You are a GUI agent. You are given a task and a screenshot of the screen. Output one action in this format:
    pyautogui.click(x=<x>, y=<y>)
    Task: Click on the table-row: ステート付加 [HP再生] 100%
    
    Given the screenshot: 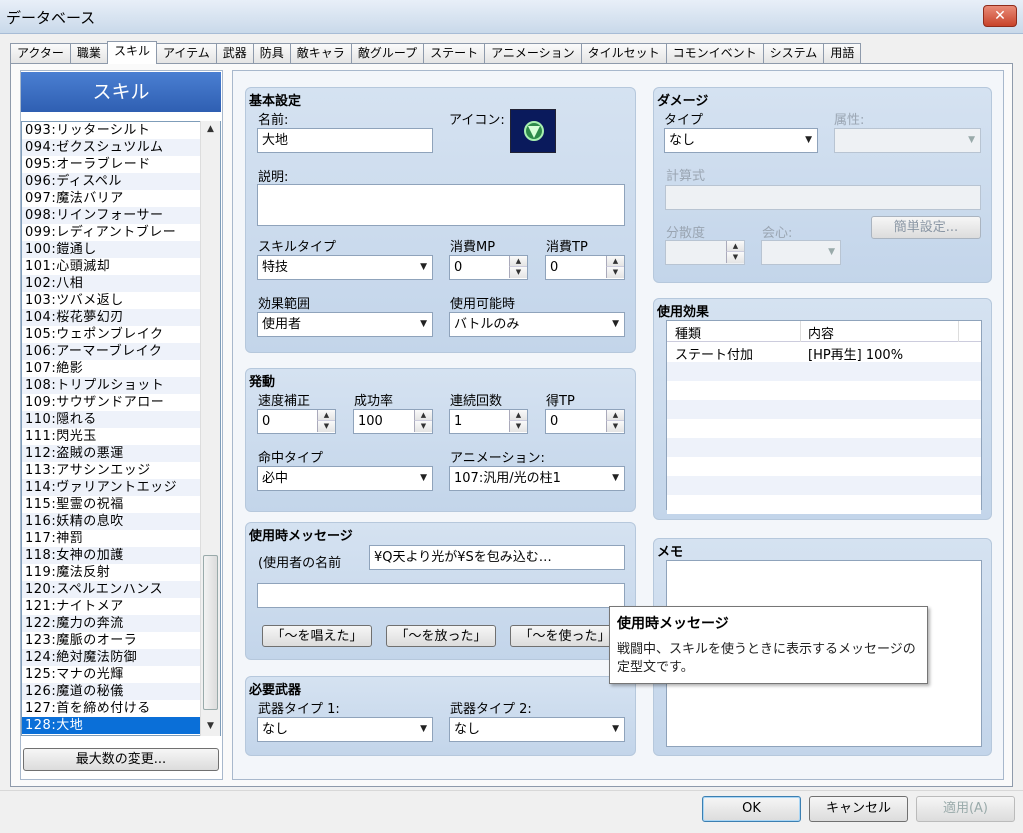 What is the action you would take?
    pyautogui.click(x=824, y=353)
    